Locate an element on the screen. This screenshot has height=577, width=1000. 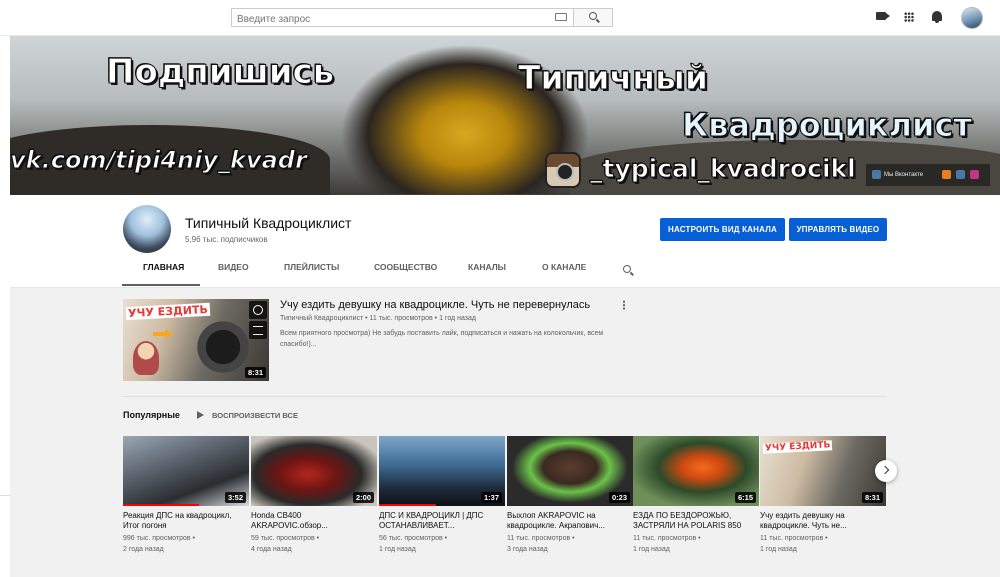
manage-videos-button: УПРАВЛЯТЬ ВИДЕО is located at coordinates (838, 229).